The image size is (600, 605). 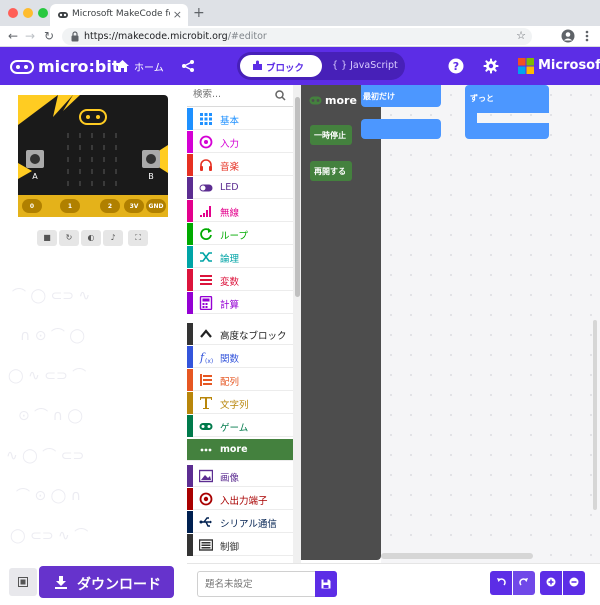 I want to click on browser-menu-icon, so click(x=587, y=36).